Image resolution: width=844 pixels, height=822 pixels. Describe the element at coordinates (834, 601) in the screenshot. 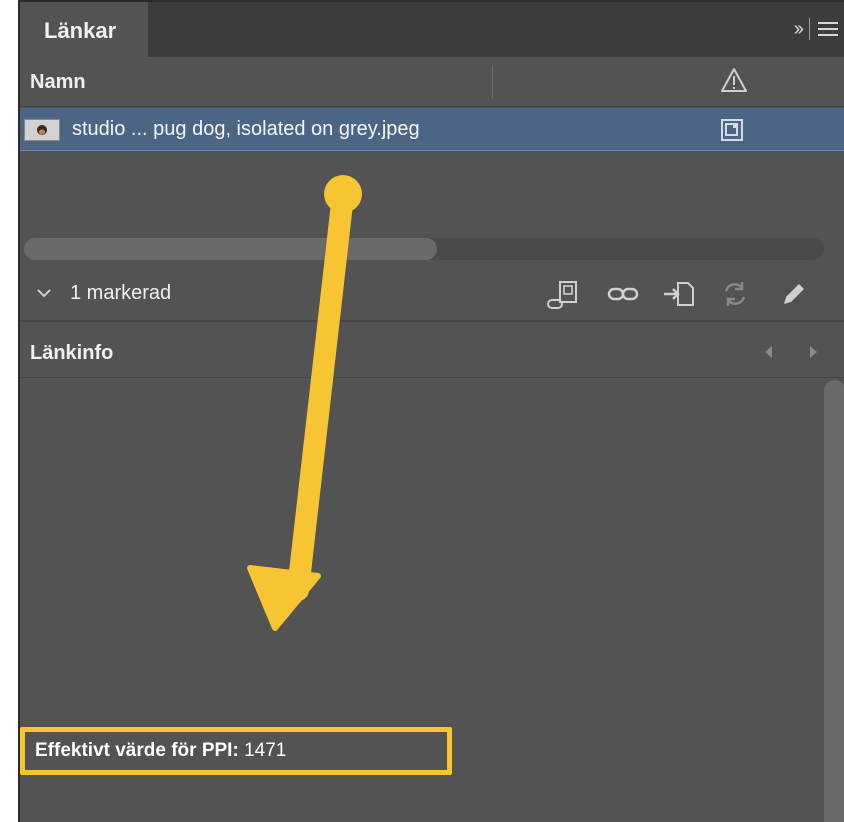

I see `vertical-scrollbar` at that location.